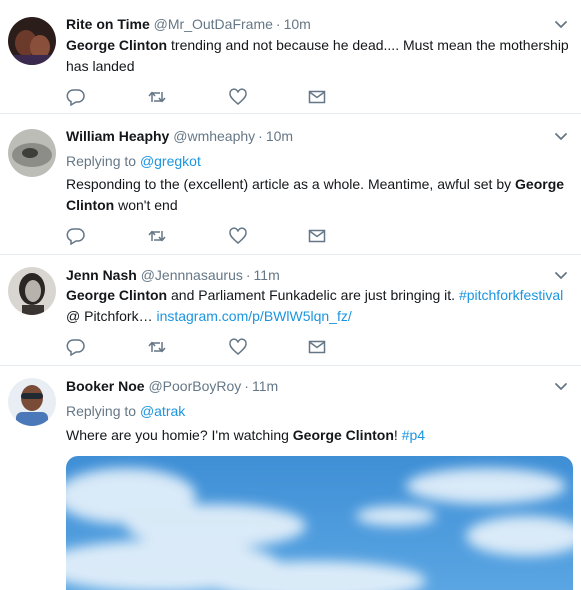  Describe the element at coordinates (397, 435) in the screenshot. I see `tweet-text-part: !` at that location.